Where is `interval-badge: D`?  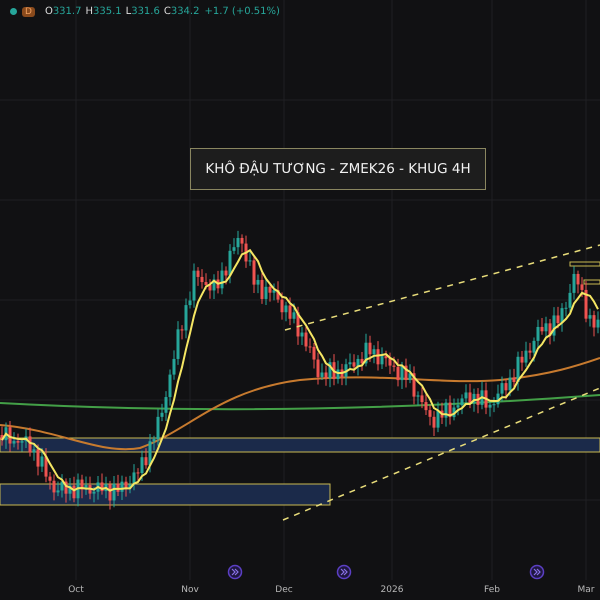 interval-badge: D is located at coordinates (28, 11).